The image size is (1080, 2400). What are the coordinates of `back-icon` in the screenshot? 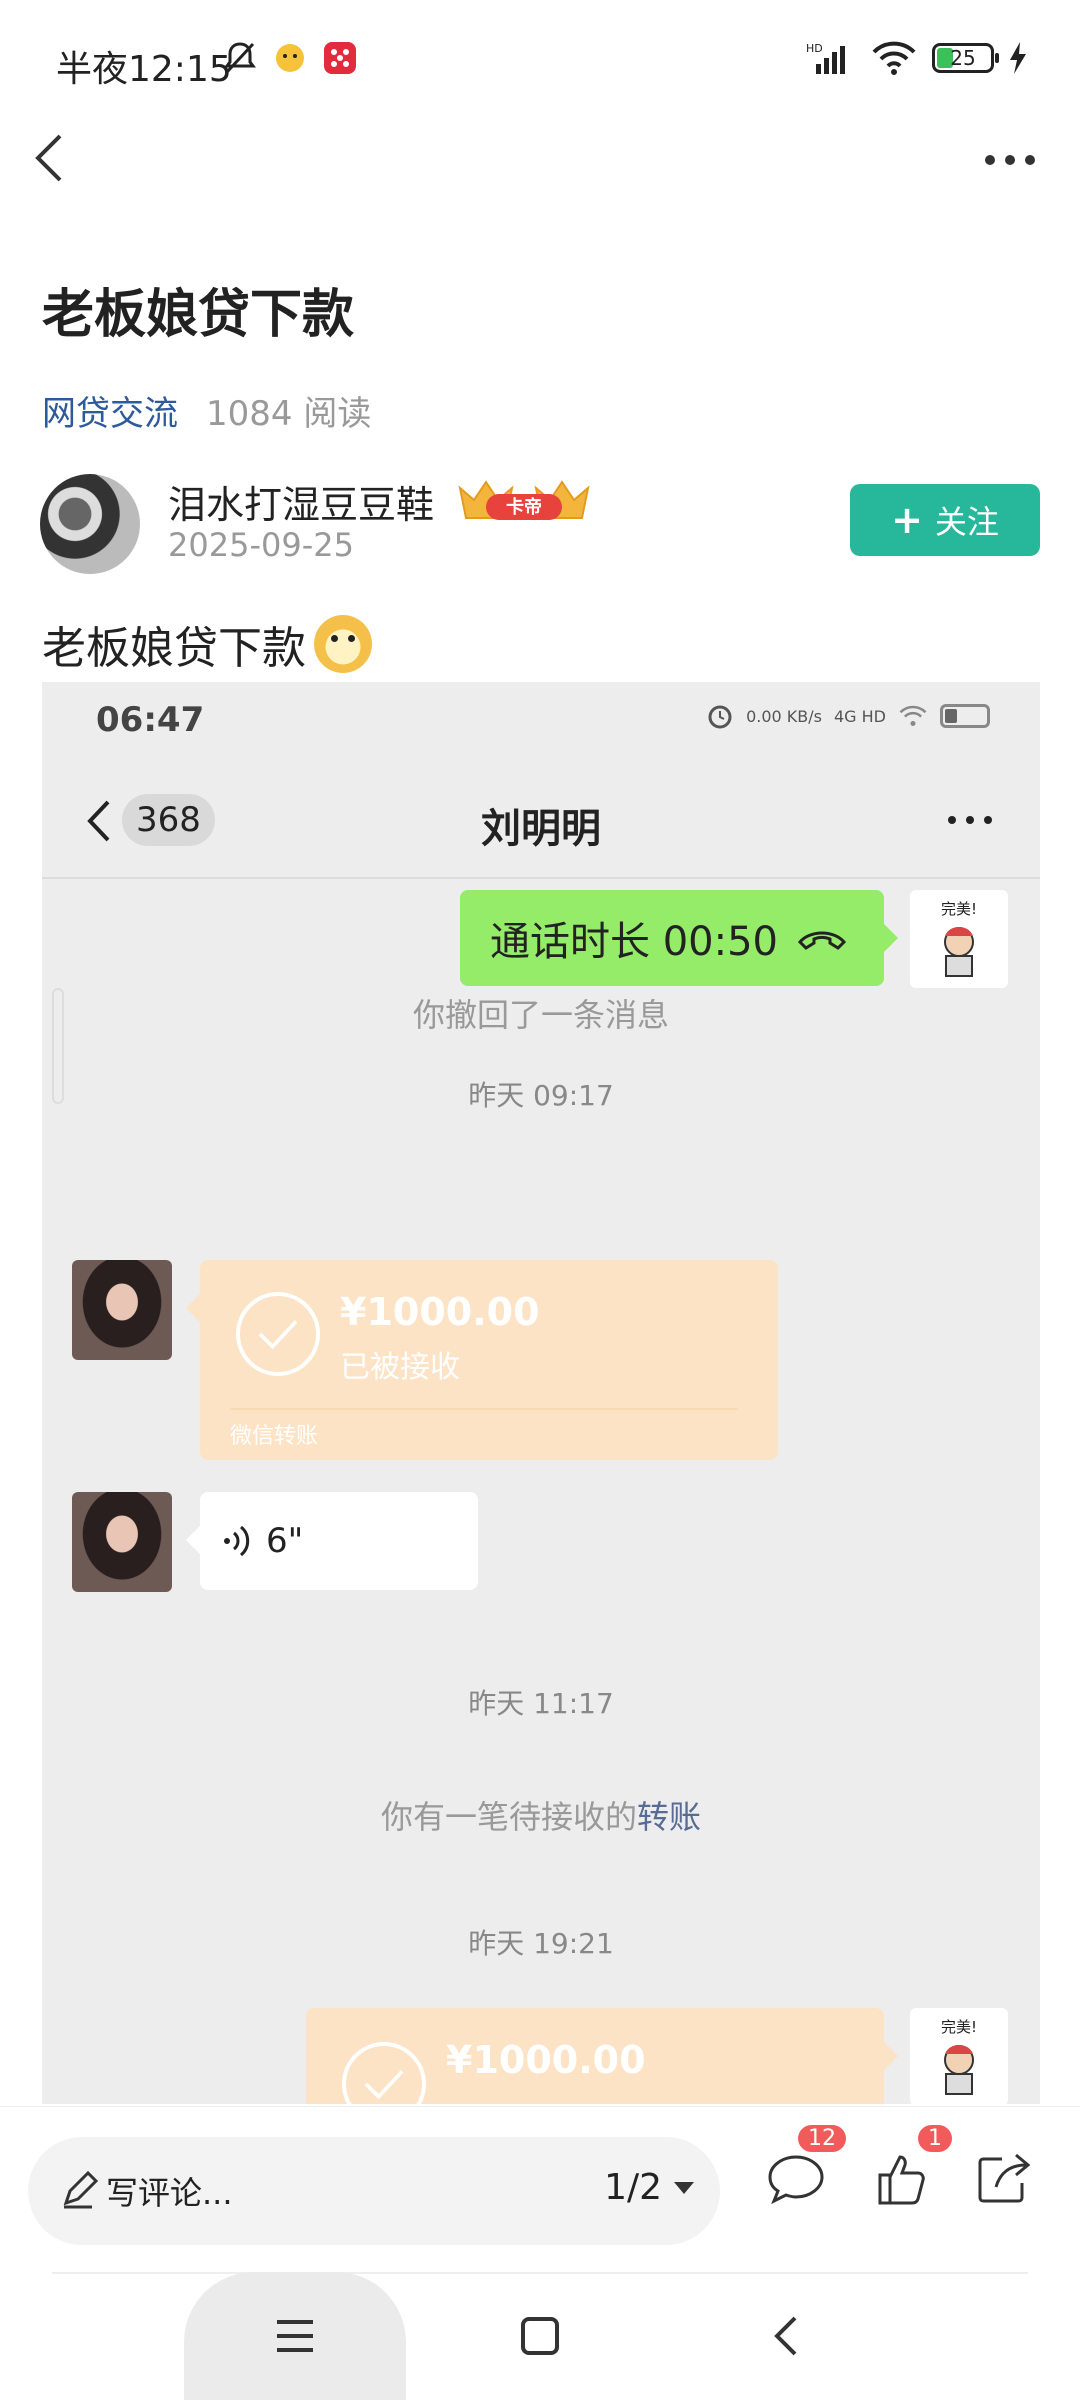 It's located at (52, 158).